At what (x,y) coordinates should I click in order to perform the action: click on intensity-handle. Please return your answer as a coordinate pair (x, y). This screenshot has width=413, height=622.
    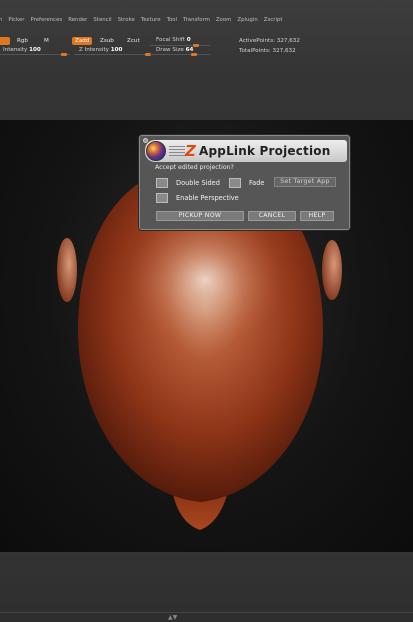
    Looking at the image, I should click on (64, 54).